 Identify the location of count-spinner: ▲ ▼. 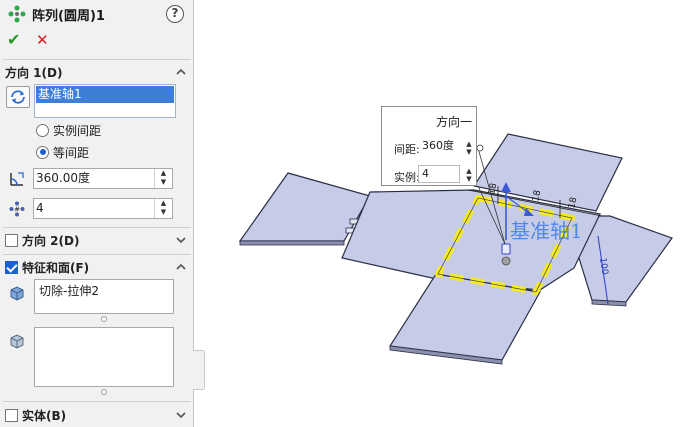
(163, 208).